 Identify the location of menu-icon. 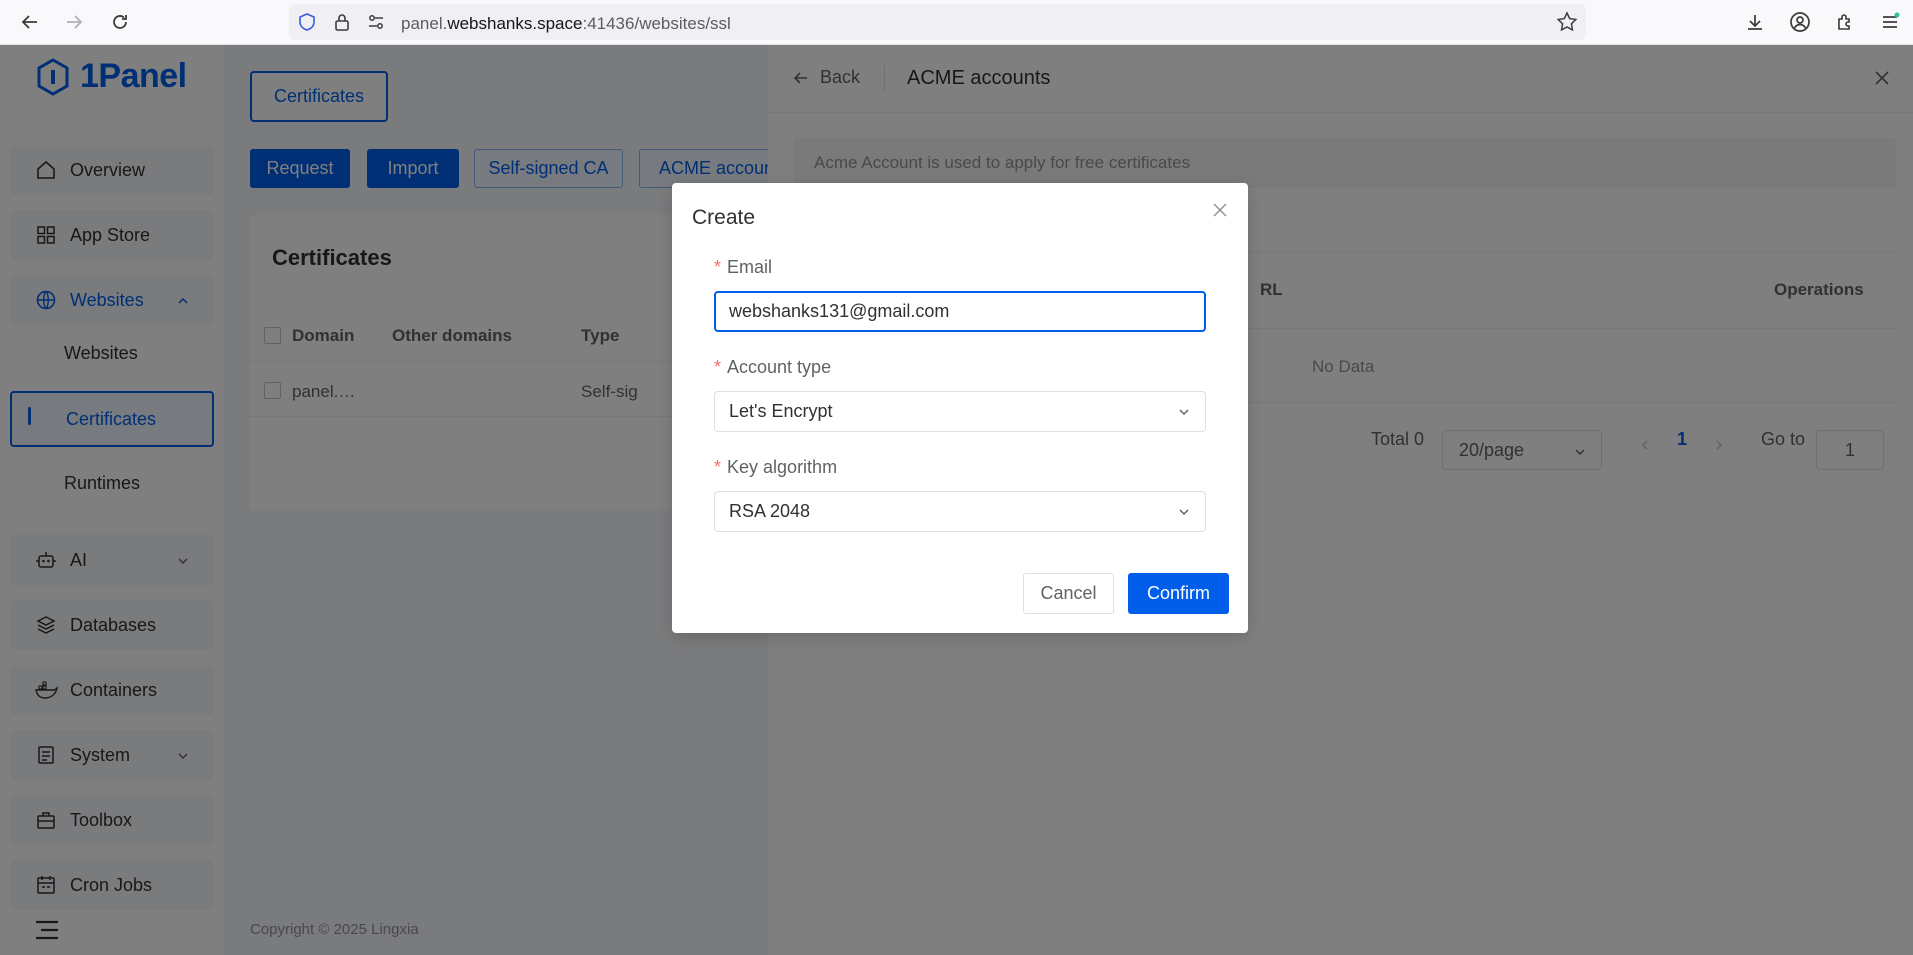
(1890, 22).